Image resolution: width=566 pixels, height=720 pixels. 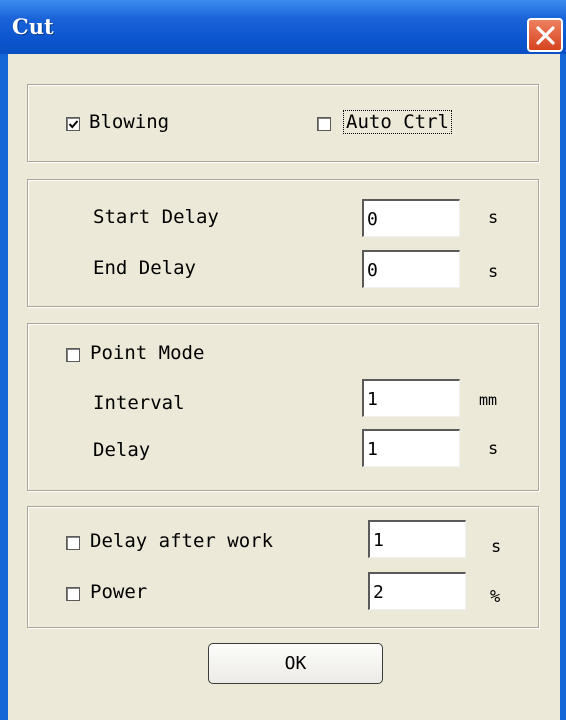 I want to click on delay-label: Delay, so click(x=122, y=450).